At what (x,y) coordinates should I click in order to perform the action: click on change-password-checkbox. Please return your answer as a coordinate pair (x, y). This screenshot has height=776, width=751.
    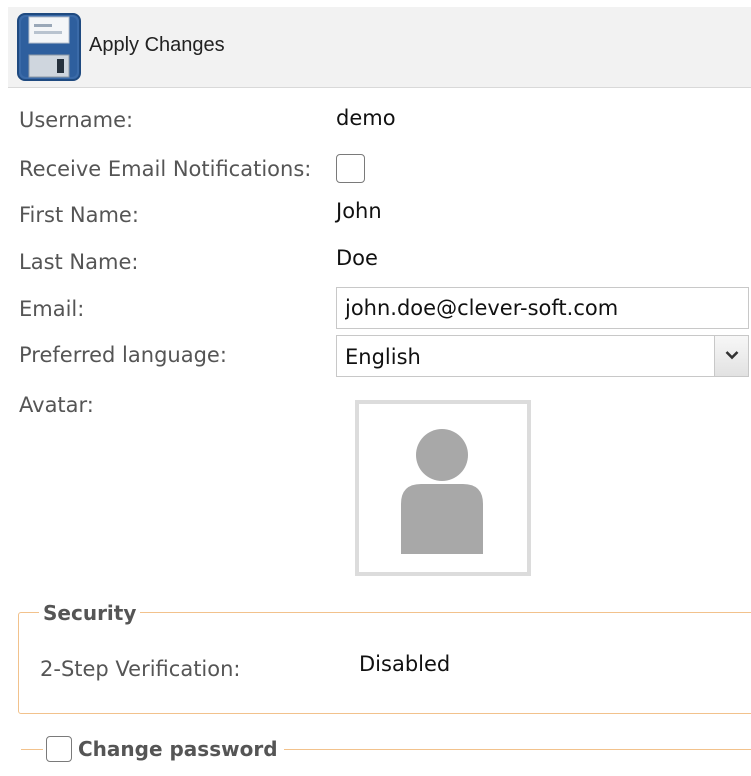
    Looking at the image, I should click on (59, 749).